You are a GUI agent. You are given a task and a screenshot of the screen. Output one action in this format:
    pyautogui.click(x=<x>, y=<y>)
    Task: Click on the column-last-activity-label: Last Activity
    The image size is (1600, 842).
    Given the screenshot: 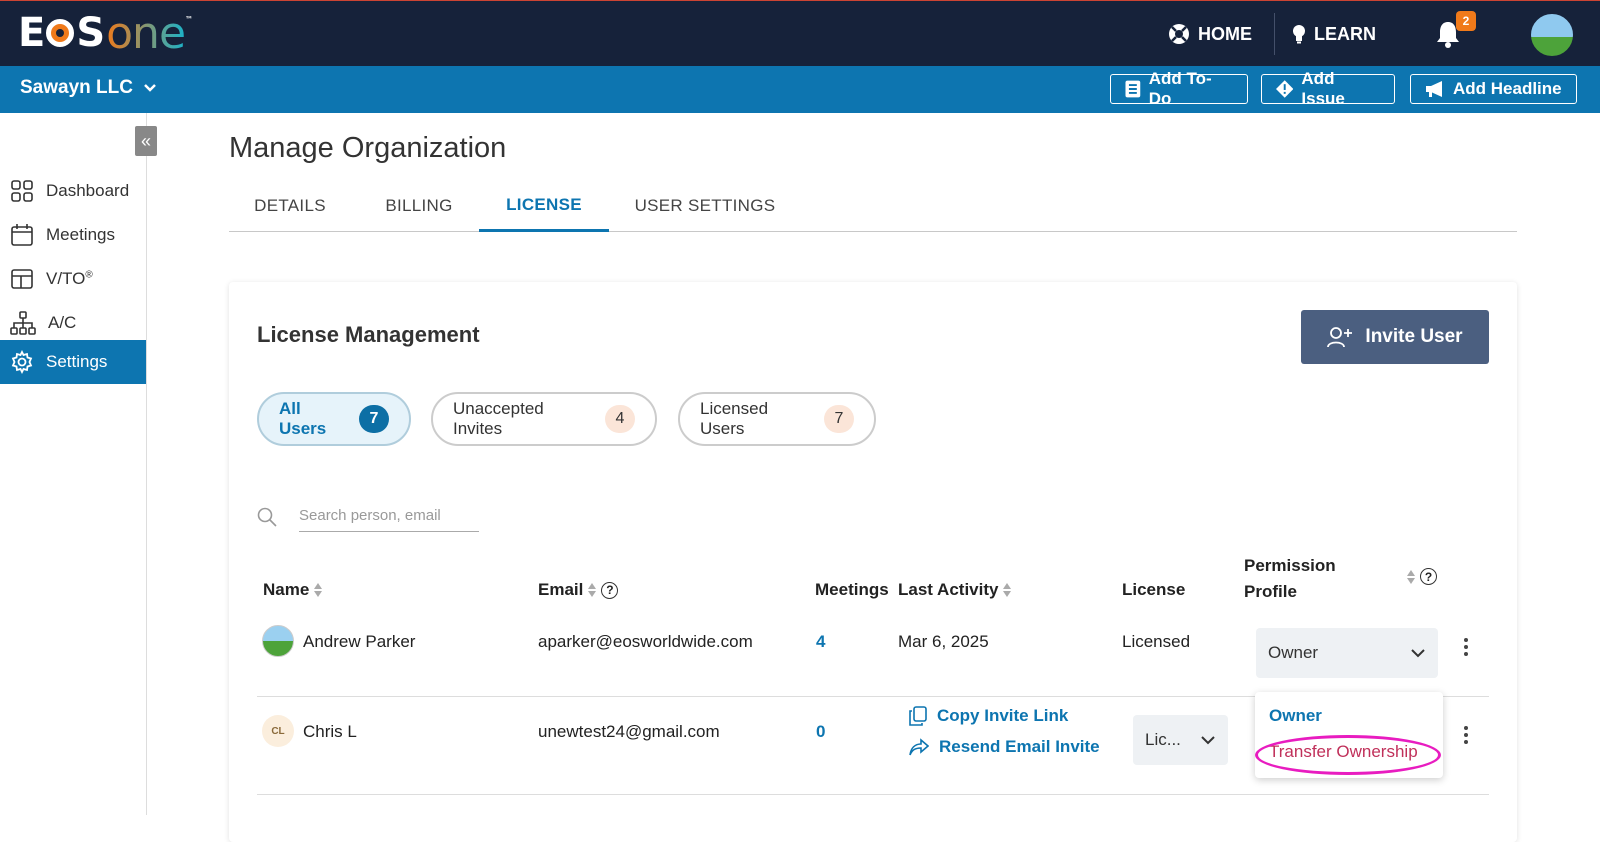 What is the action you would take?
    pyautogui.click(x=948, y=589)
    